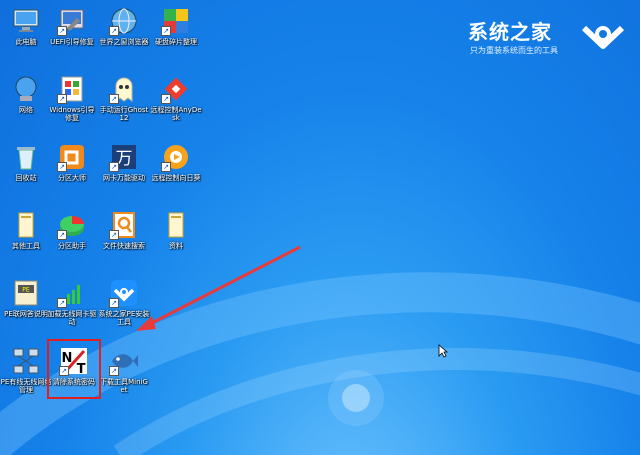 The width and height of the screenshot is (640, 455). I want to click on desktop-icon-this-pc: 此电脑, so click(26, 36).